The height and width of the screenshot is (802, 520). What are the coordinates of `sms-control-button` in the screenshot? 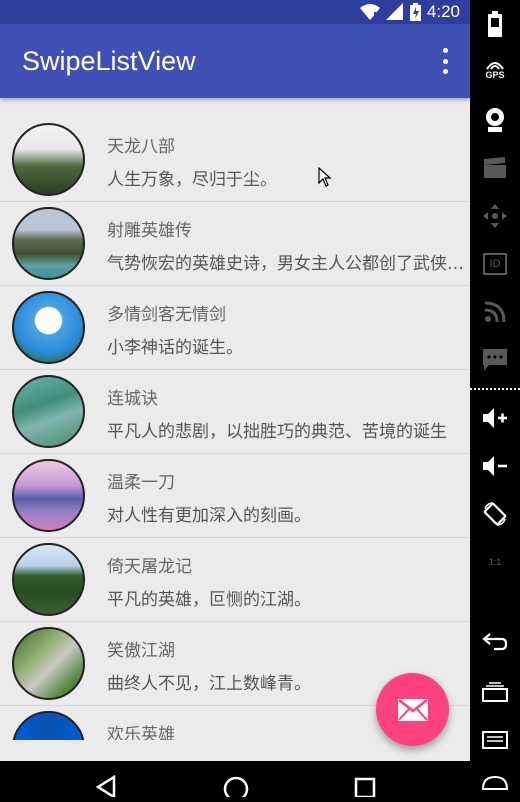 It's located at (495, 360).